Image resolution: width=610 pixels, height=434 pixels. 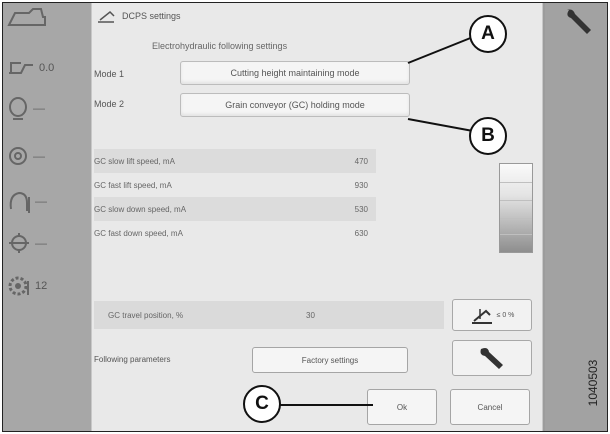 I want to click on rail-dash-3: —, so click(x=41, y=201).